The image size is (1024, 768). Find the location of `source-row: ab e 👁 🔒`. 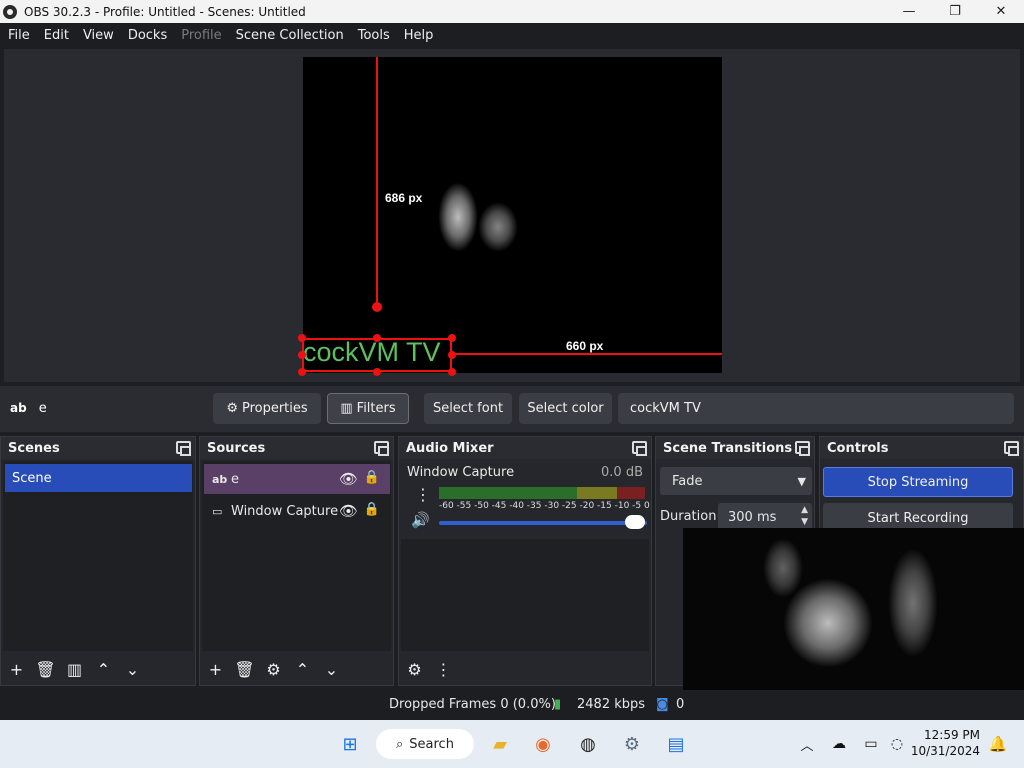

source-row: ab e 👁 🔒 is located at coordinates (297, 479).